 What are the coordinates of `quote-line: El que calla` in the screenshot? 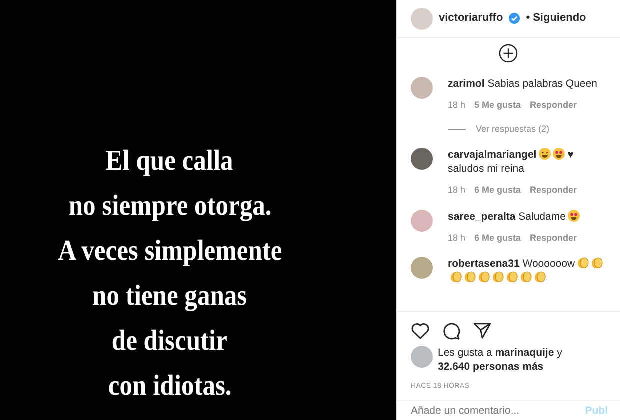 It's located at (170, 161).